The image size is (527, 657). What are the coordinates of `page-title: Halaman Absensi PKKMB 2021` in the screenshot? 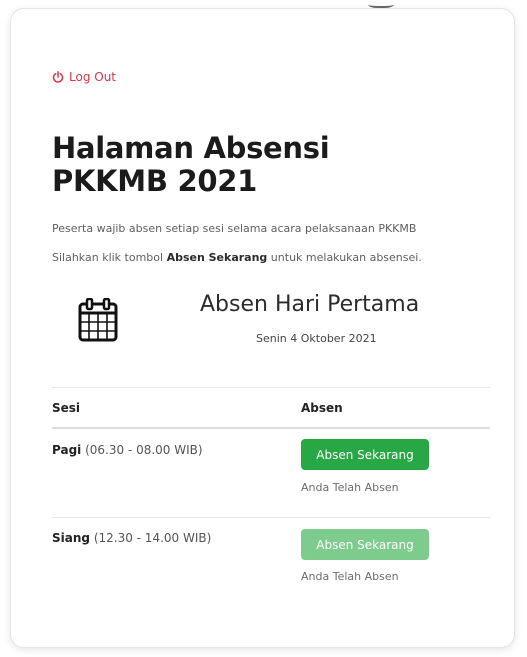 It's located at (252, 165).